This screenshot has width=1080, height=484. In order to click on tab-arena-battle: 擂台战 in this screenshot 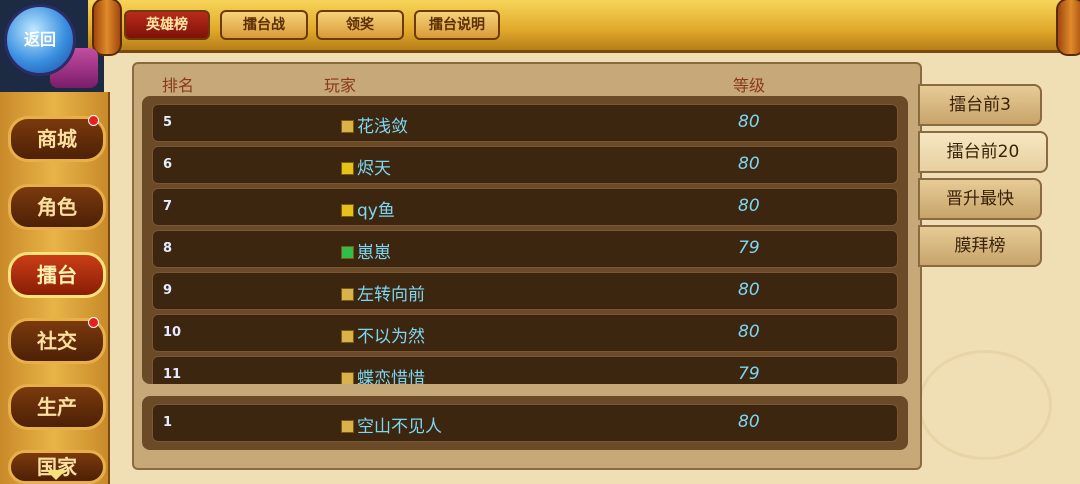, I will do `click(264, 25)`.